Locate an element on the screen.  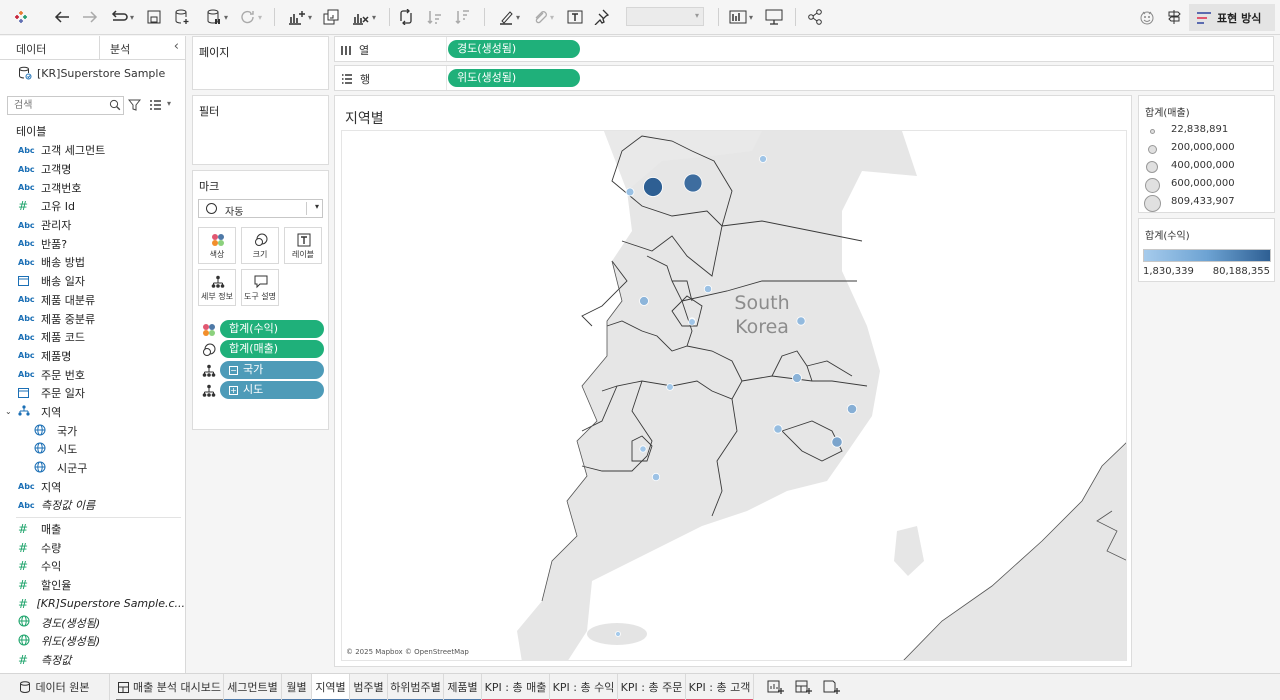
tab-analysis: 분석 is located at coordinates (115, 47).